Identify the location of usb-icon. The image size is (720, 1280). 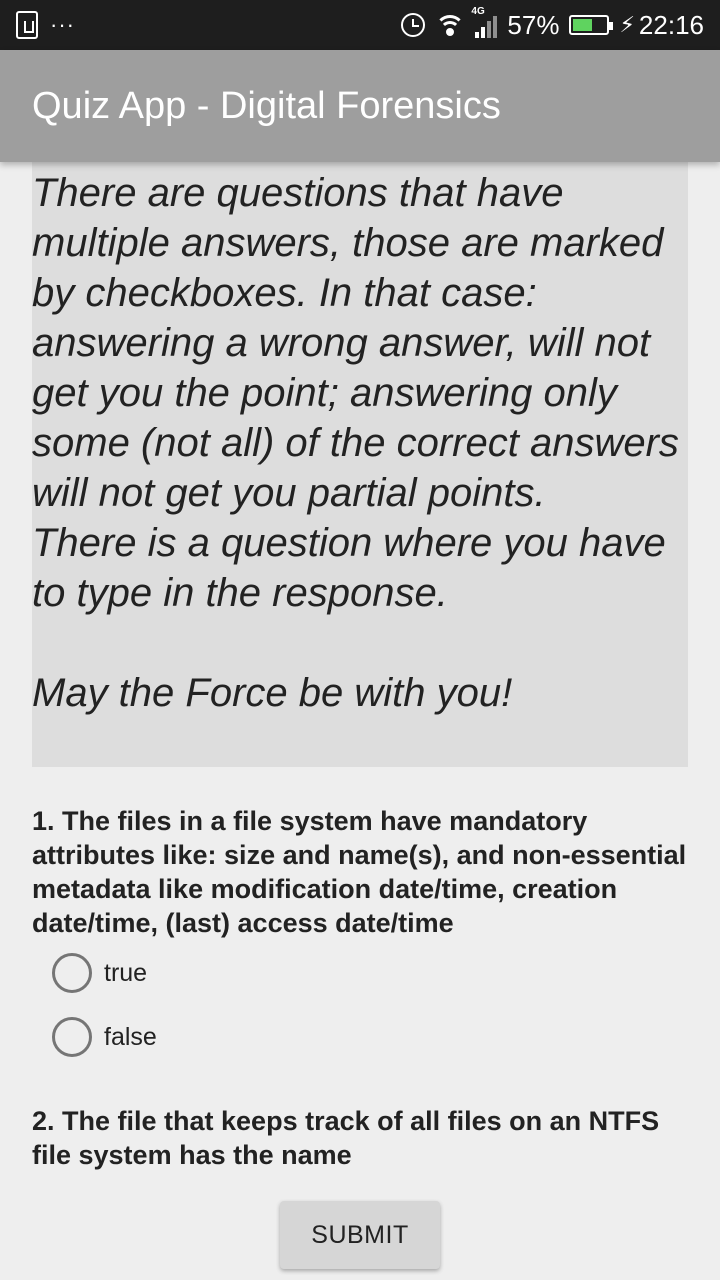
(27, 25).